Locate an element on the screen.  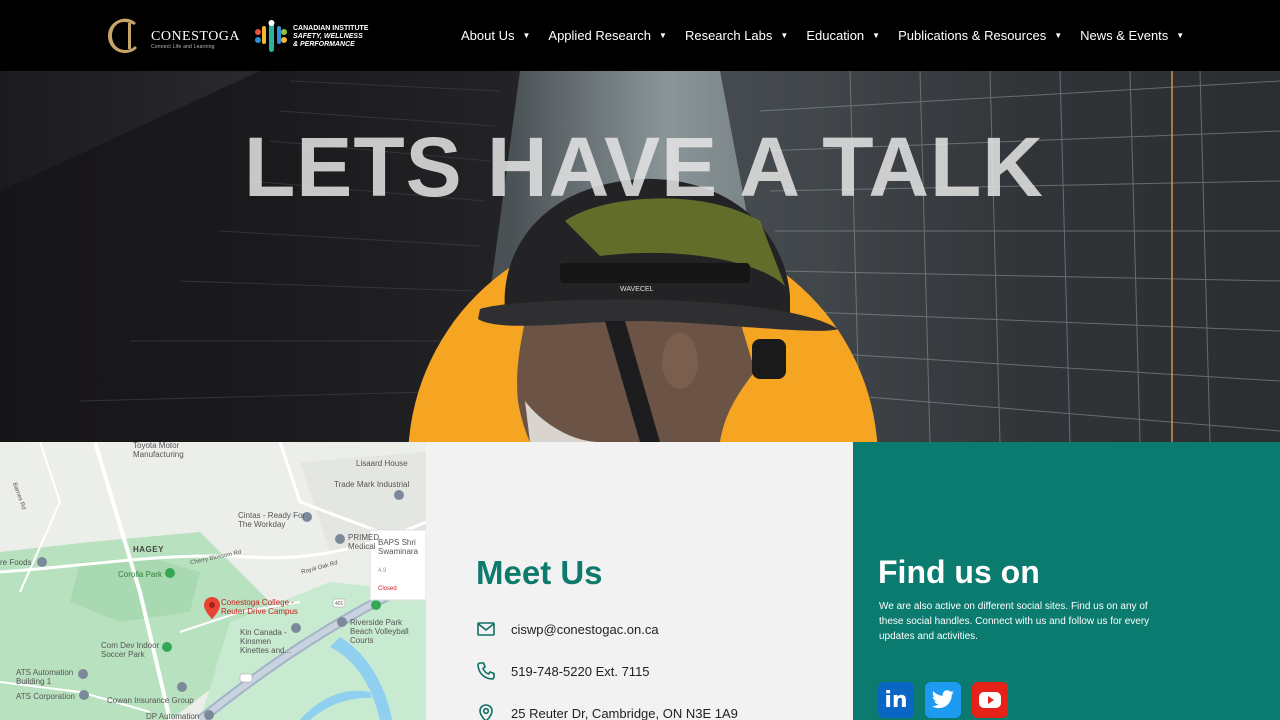
twitter-icon is located at coordinates (943, 700).